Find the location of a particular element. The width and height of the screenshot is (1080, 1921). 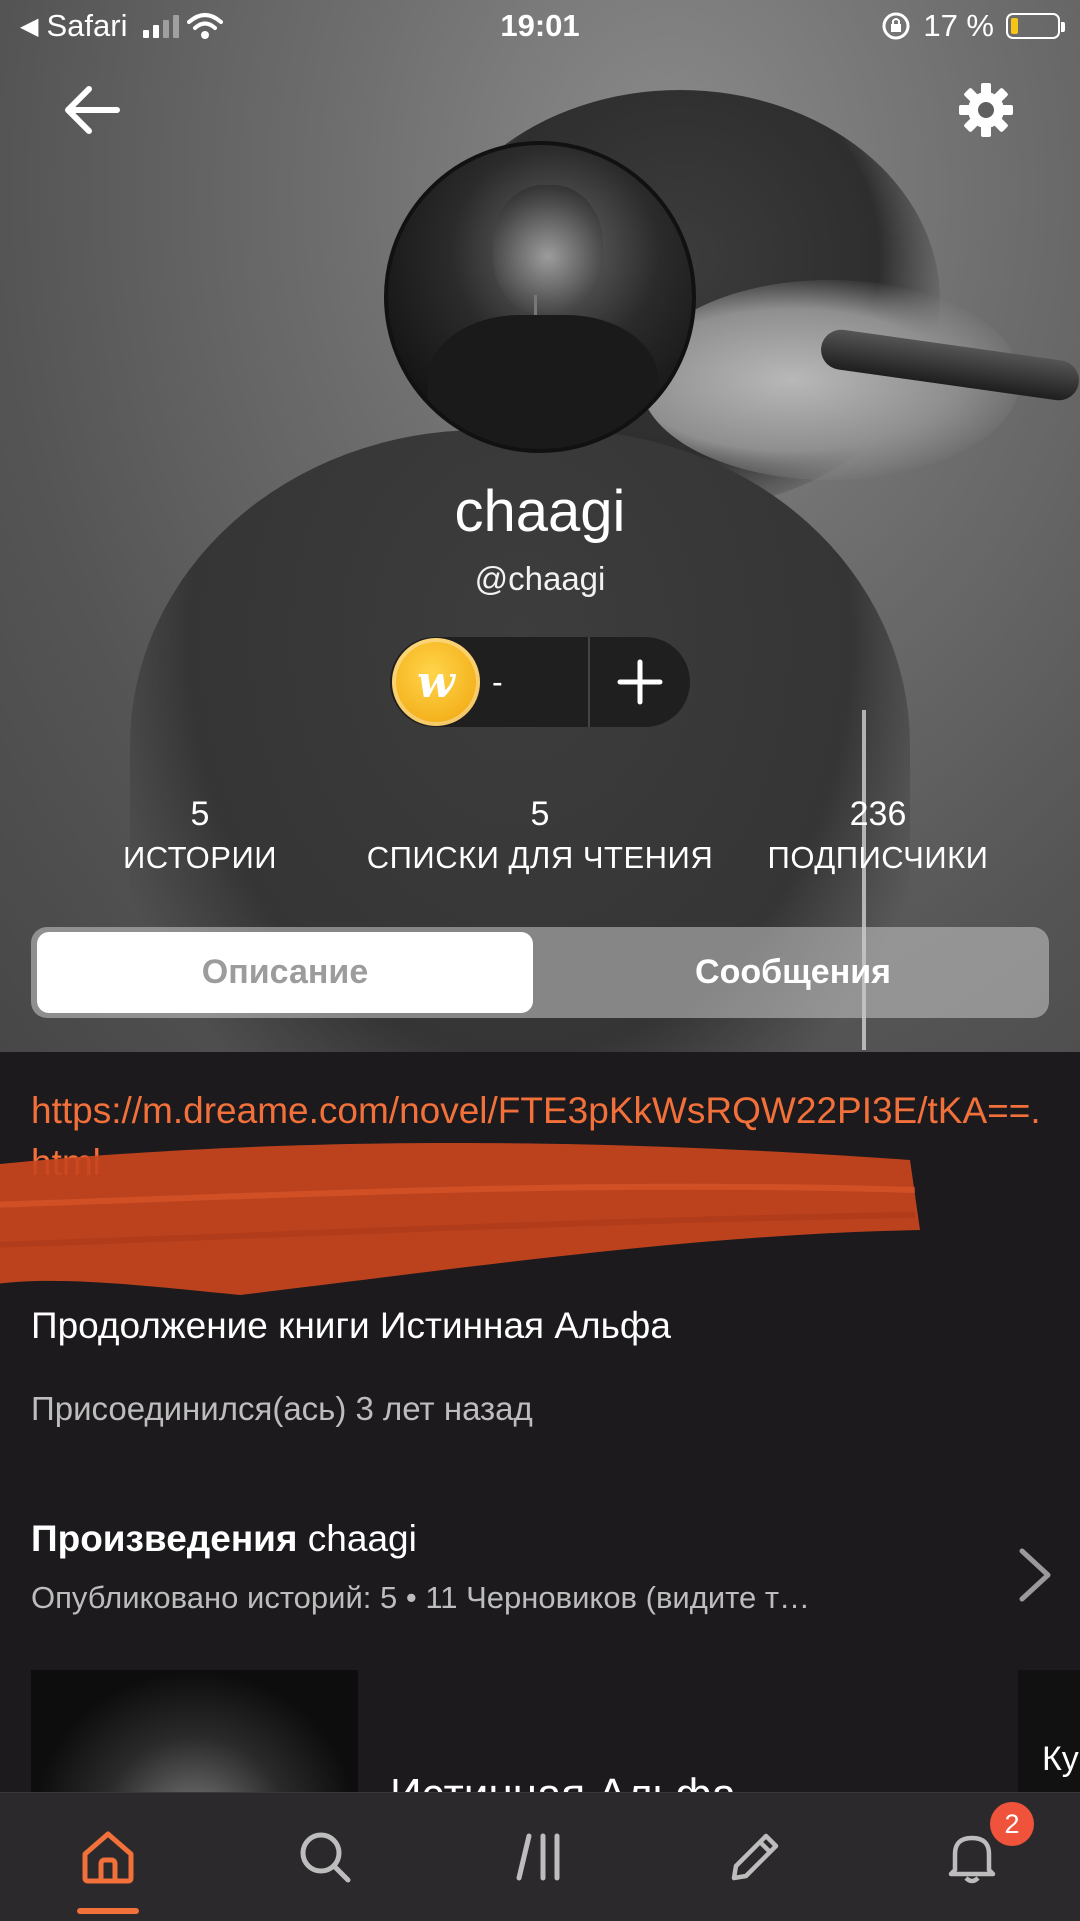

arrow-left-icon is located at coordinates (92, 110).